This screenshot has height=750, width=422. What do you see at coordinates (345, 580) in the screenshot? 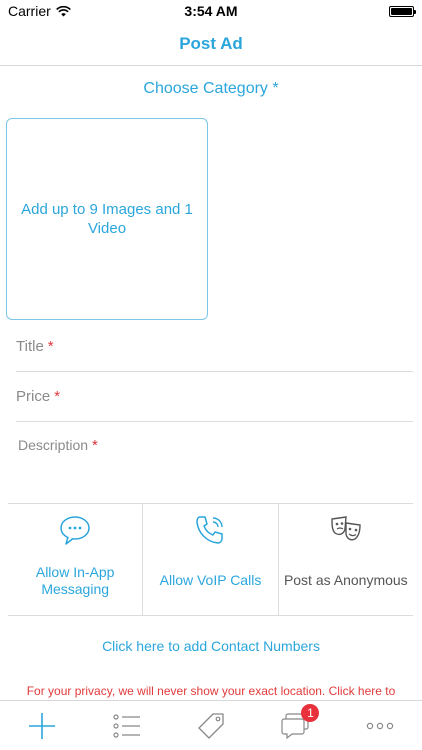
I see `post-anonymous-label: Post as Anonymous` at bounding box center [345, 580].